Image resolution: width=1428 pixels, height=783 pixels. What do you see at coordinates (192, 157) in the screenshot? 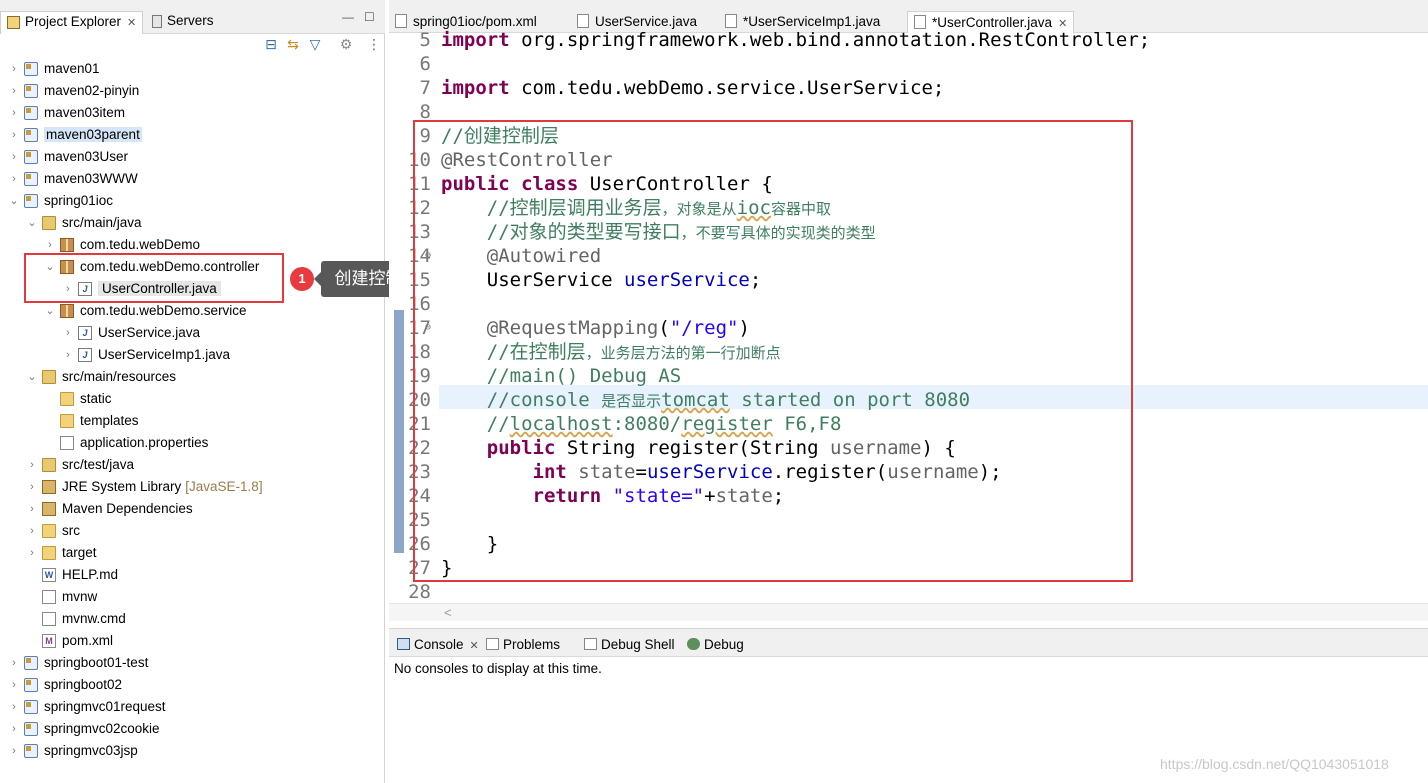
I see `tree-item: › maven03User` at bounding box center [192, 157].